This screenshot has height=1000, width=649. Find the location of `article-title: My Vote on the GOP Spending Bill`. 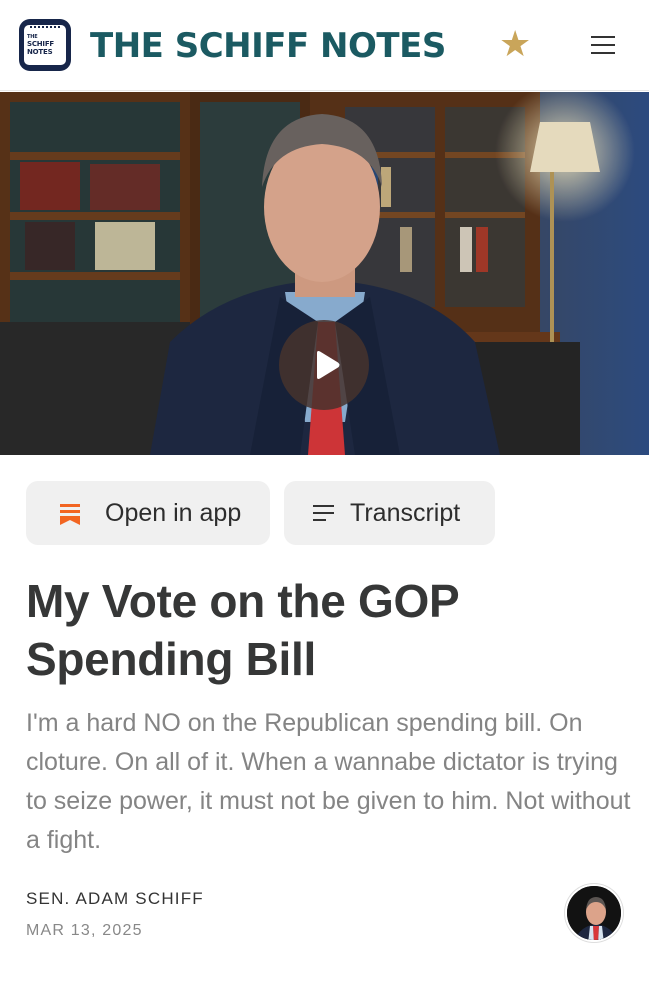

article-title: My Vote on the GOP Spending Bill is located at coordinates (242, 630).